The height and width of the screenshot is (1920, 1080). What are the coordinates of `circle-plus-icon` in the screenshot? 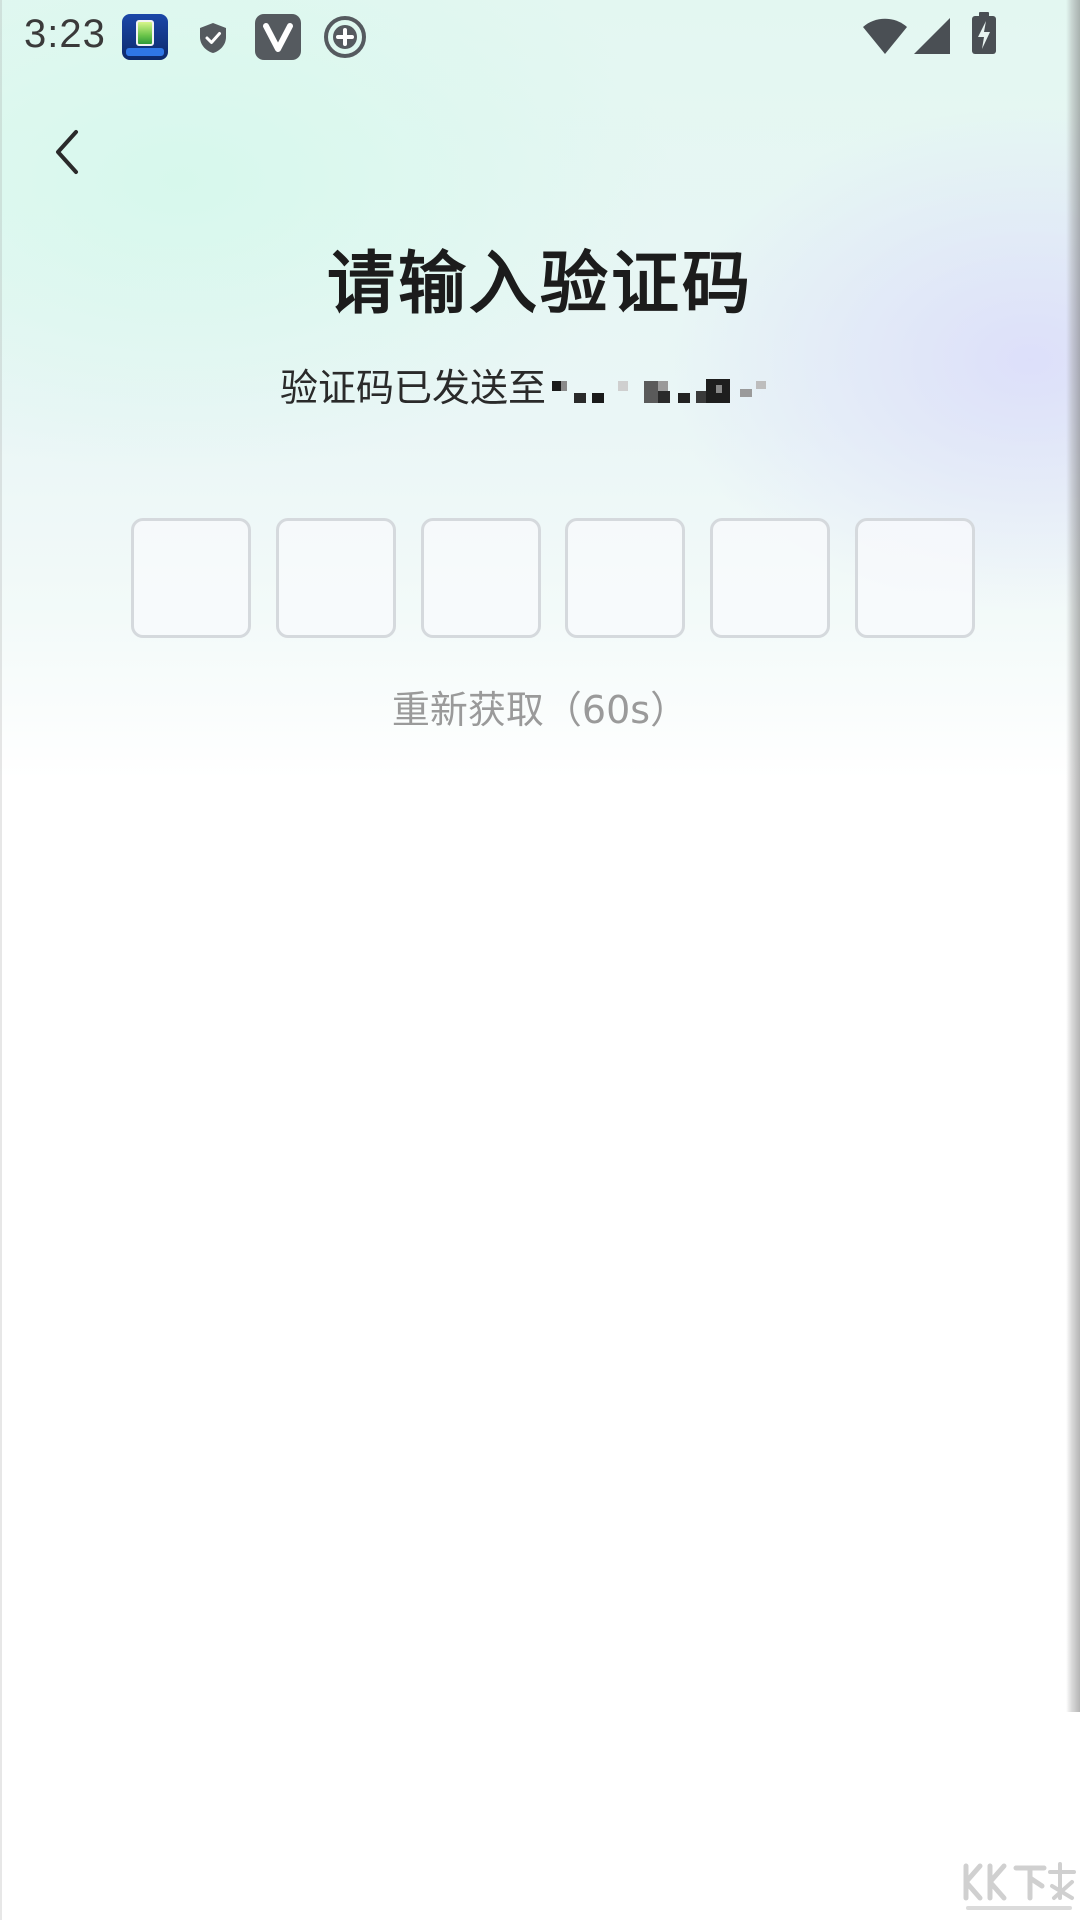 It's located at (345, 37).